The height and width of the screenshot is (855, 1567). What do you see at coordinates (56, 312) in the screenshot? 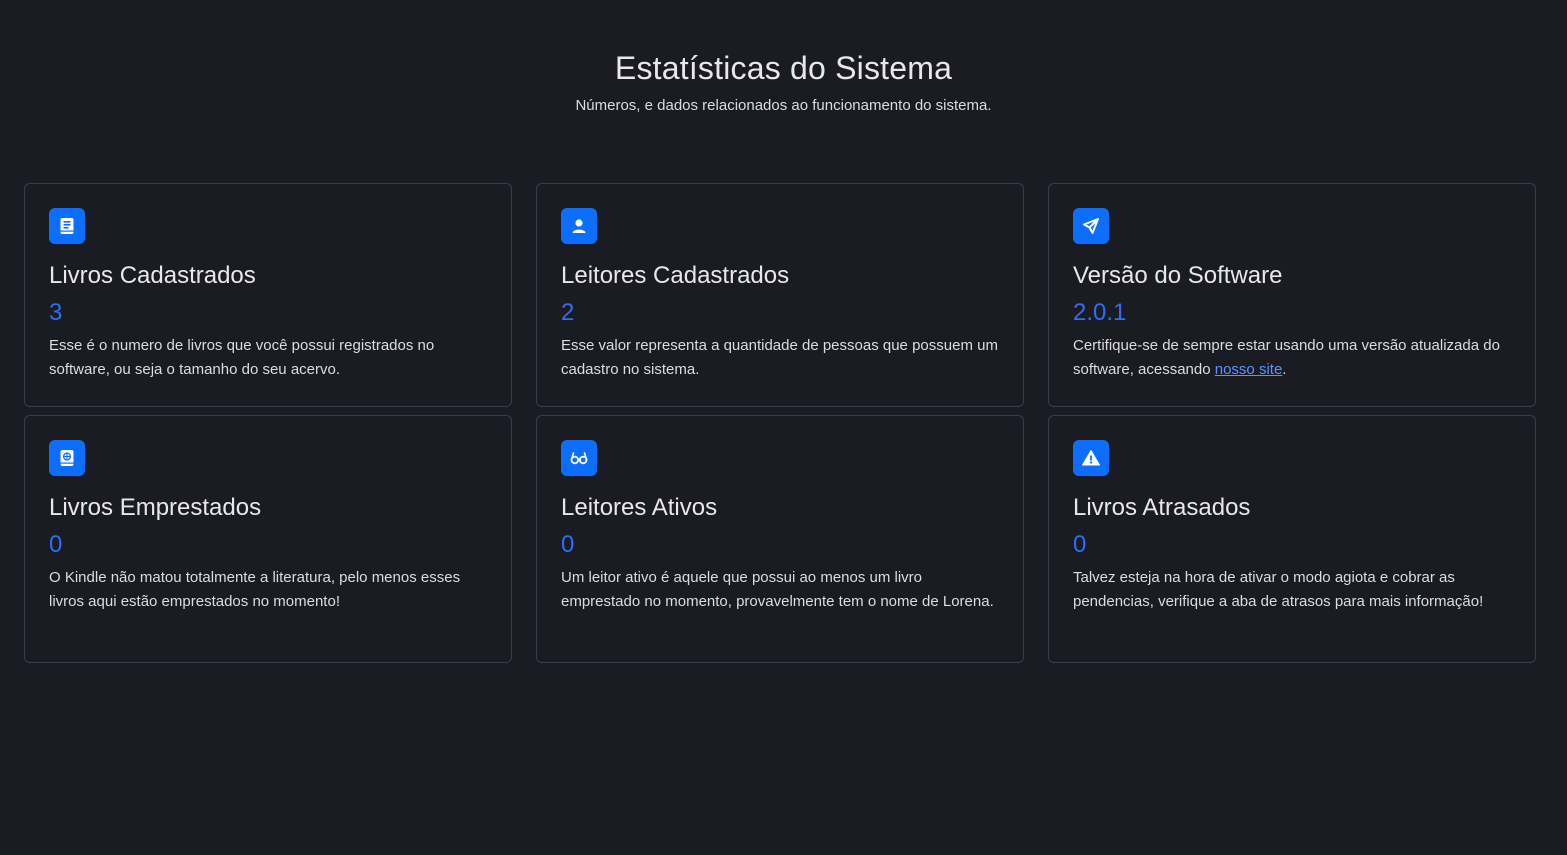
I see `card-value: 3` at bounding box center [56, 312].